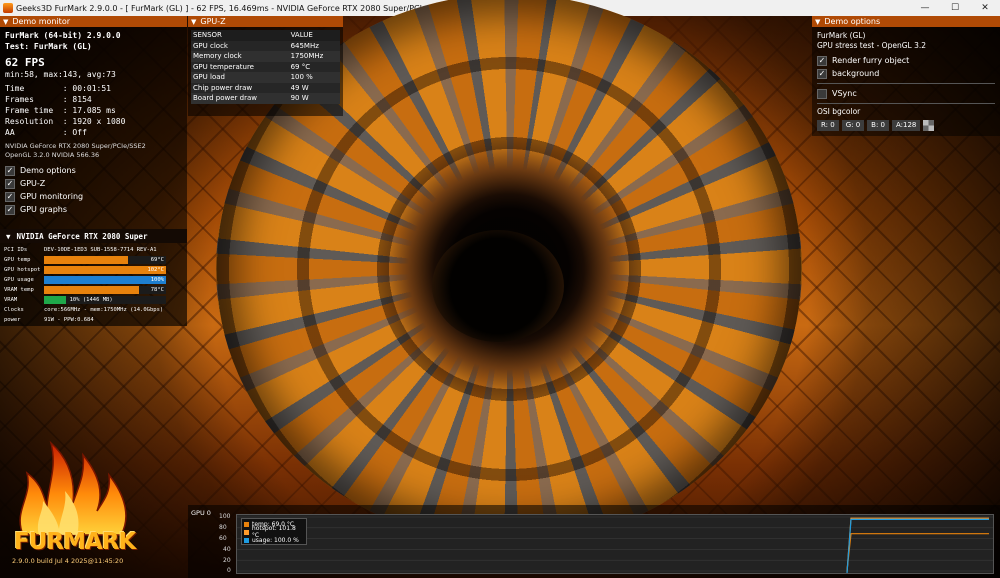 This screenshot has width=1000, height=578. I want to click on progress-bar: 100%, so click(105, 280).